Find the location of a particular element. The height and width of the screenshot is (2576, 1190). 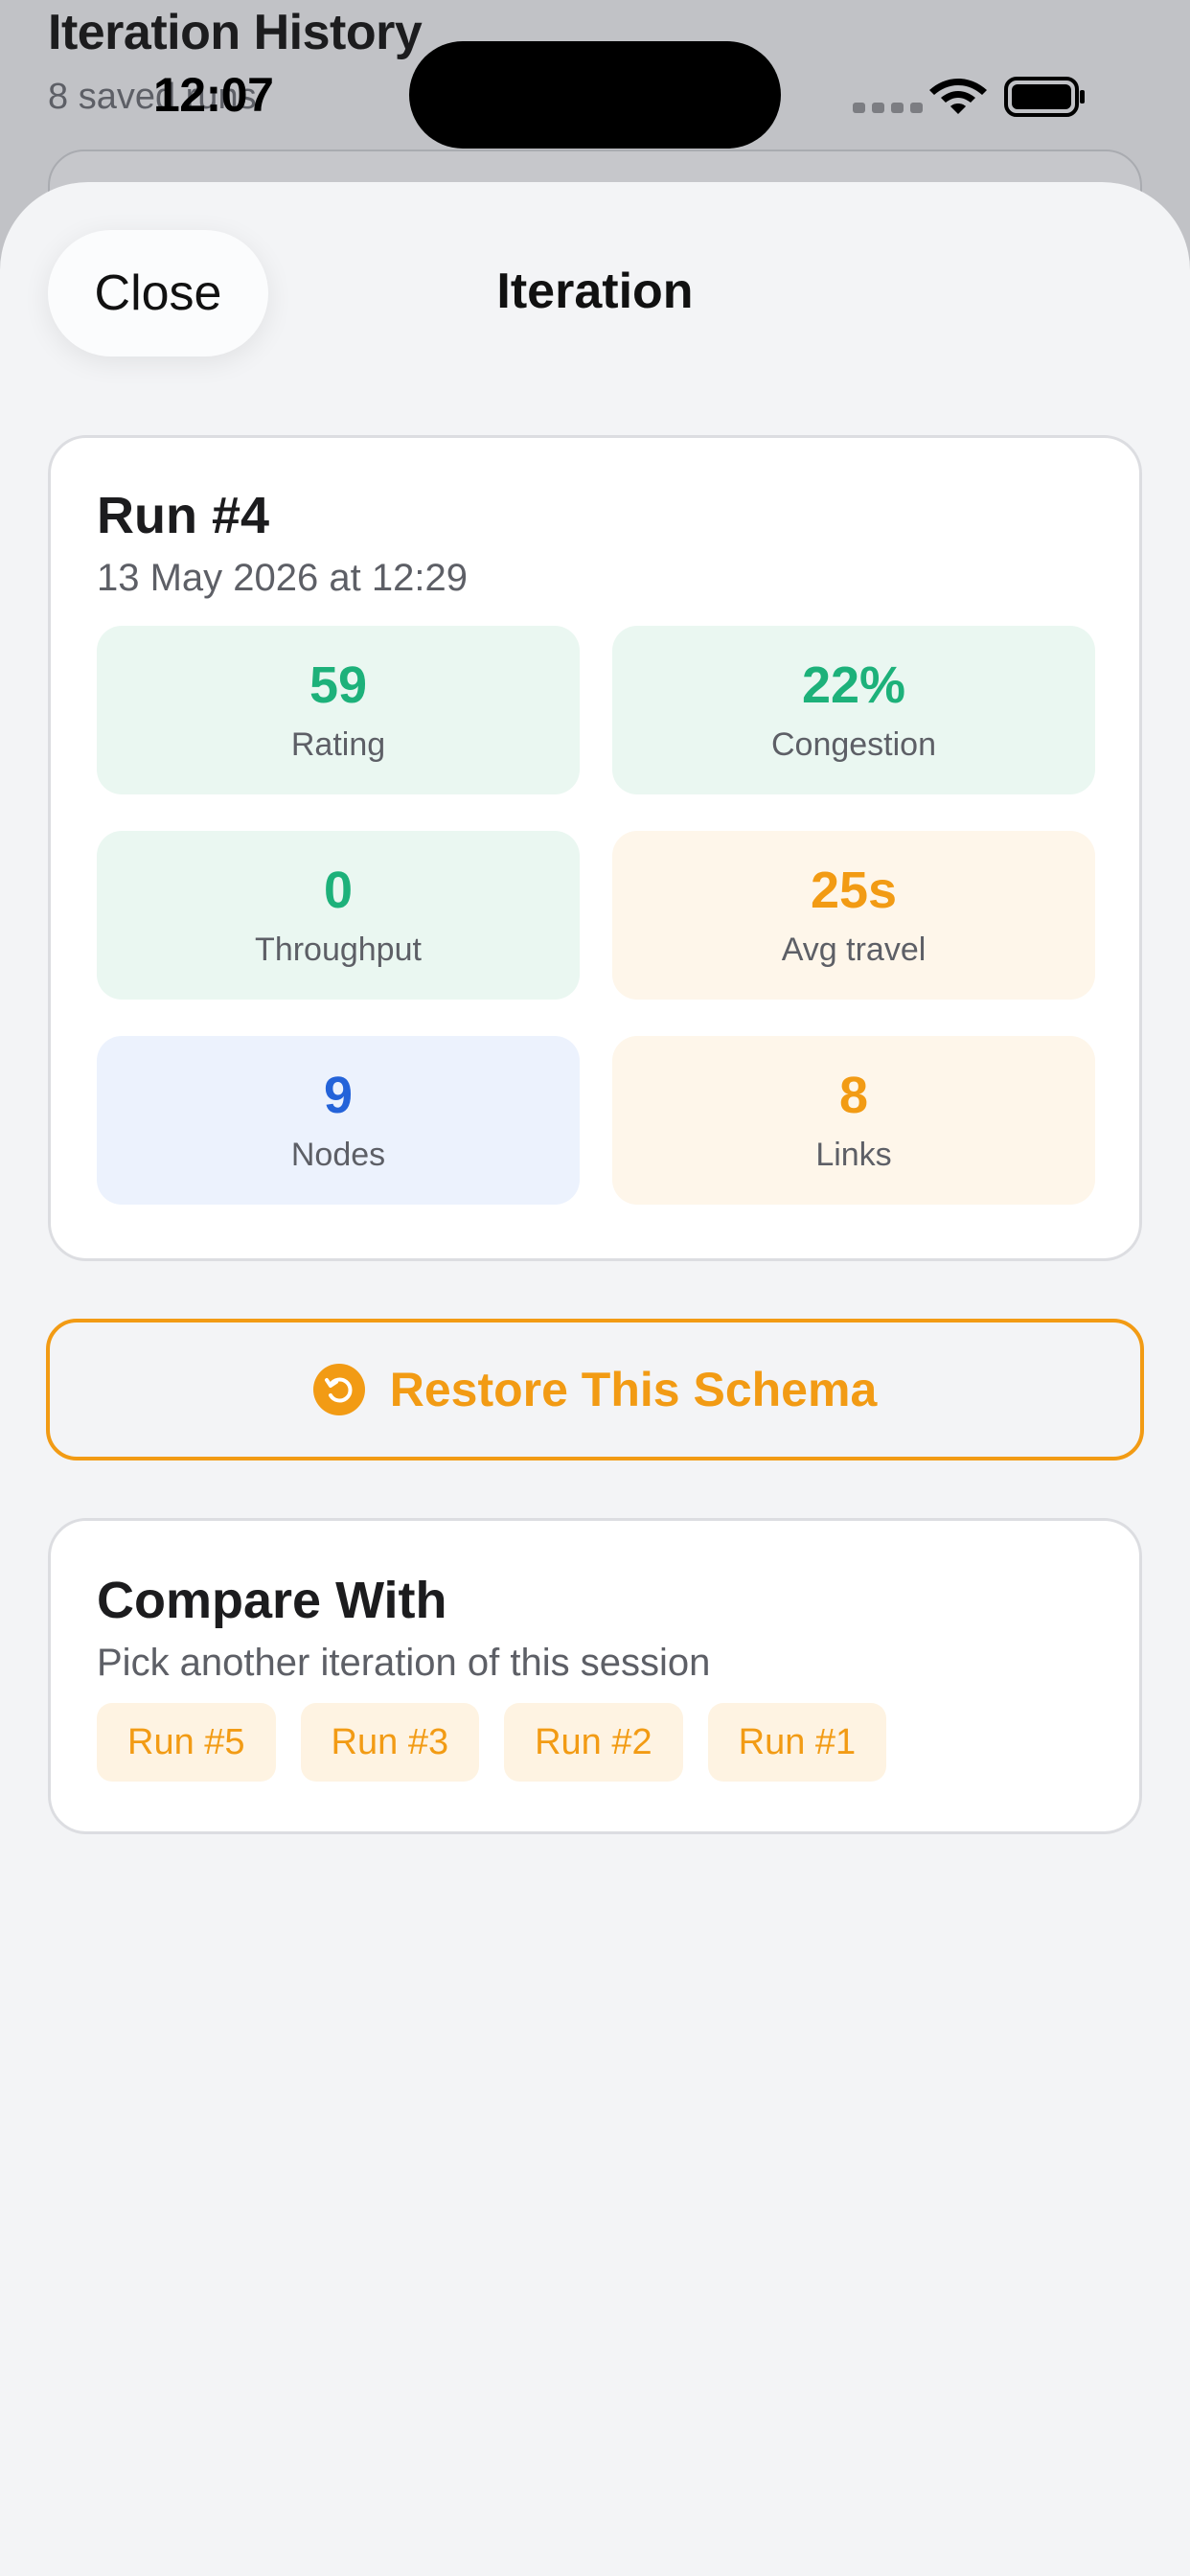

stat-value: 25s is located at coordinates (854, 890).